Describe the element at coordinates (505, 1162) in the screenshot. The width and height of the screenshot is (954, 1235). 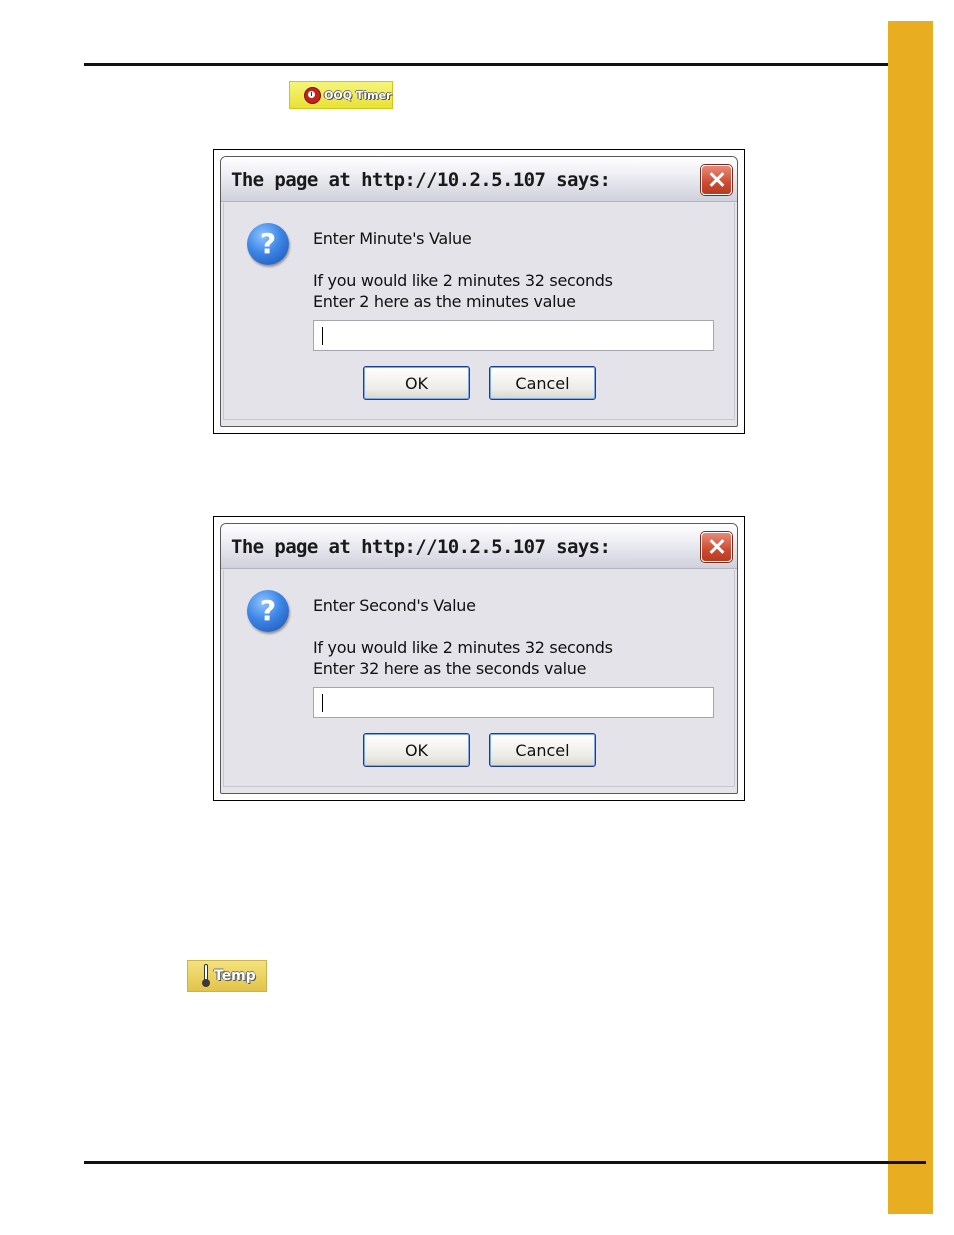
I see `footer-rule` at that location.